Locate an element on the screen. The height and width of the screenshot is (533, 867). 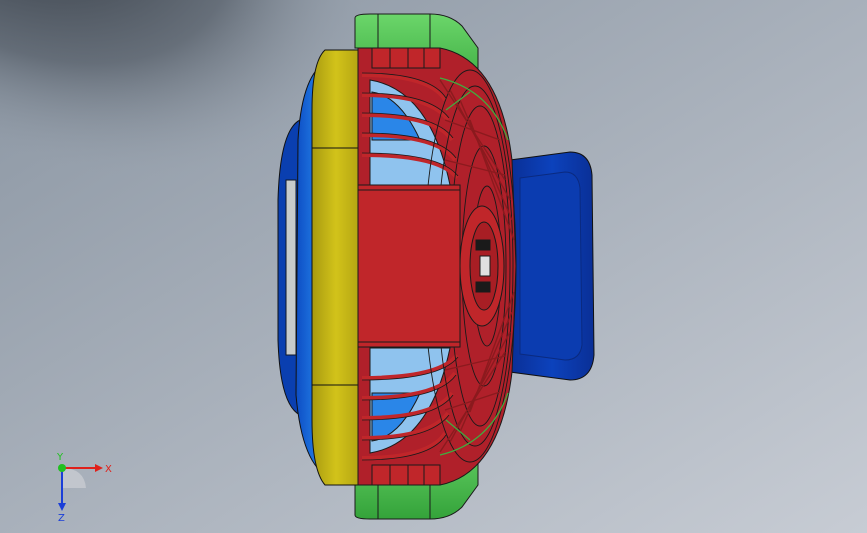
x-axis-arrow is located at coordinates (99, 468).